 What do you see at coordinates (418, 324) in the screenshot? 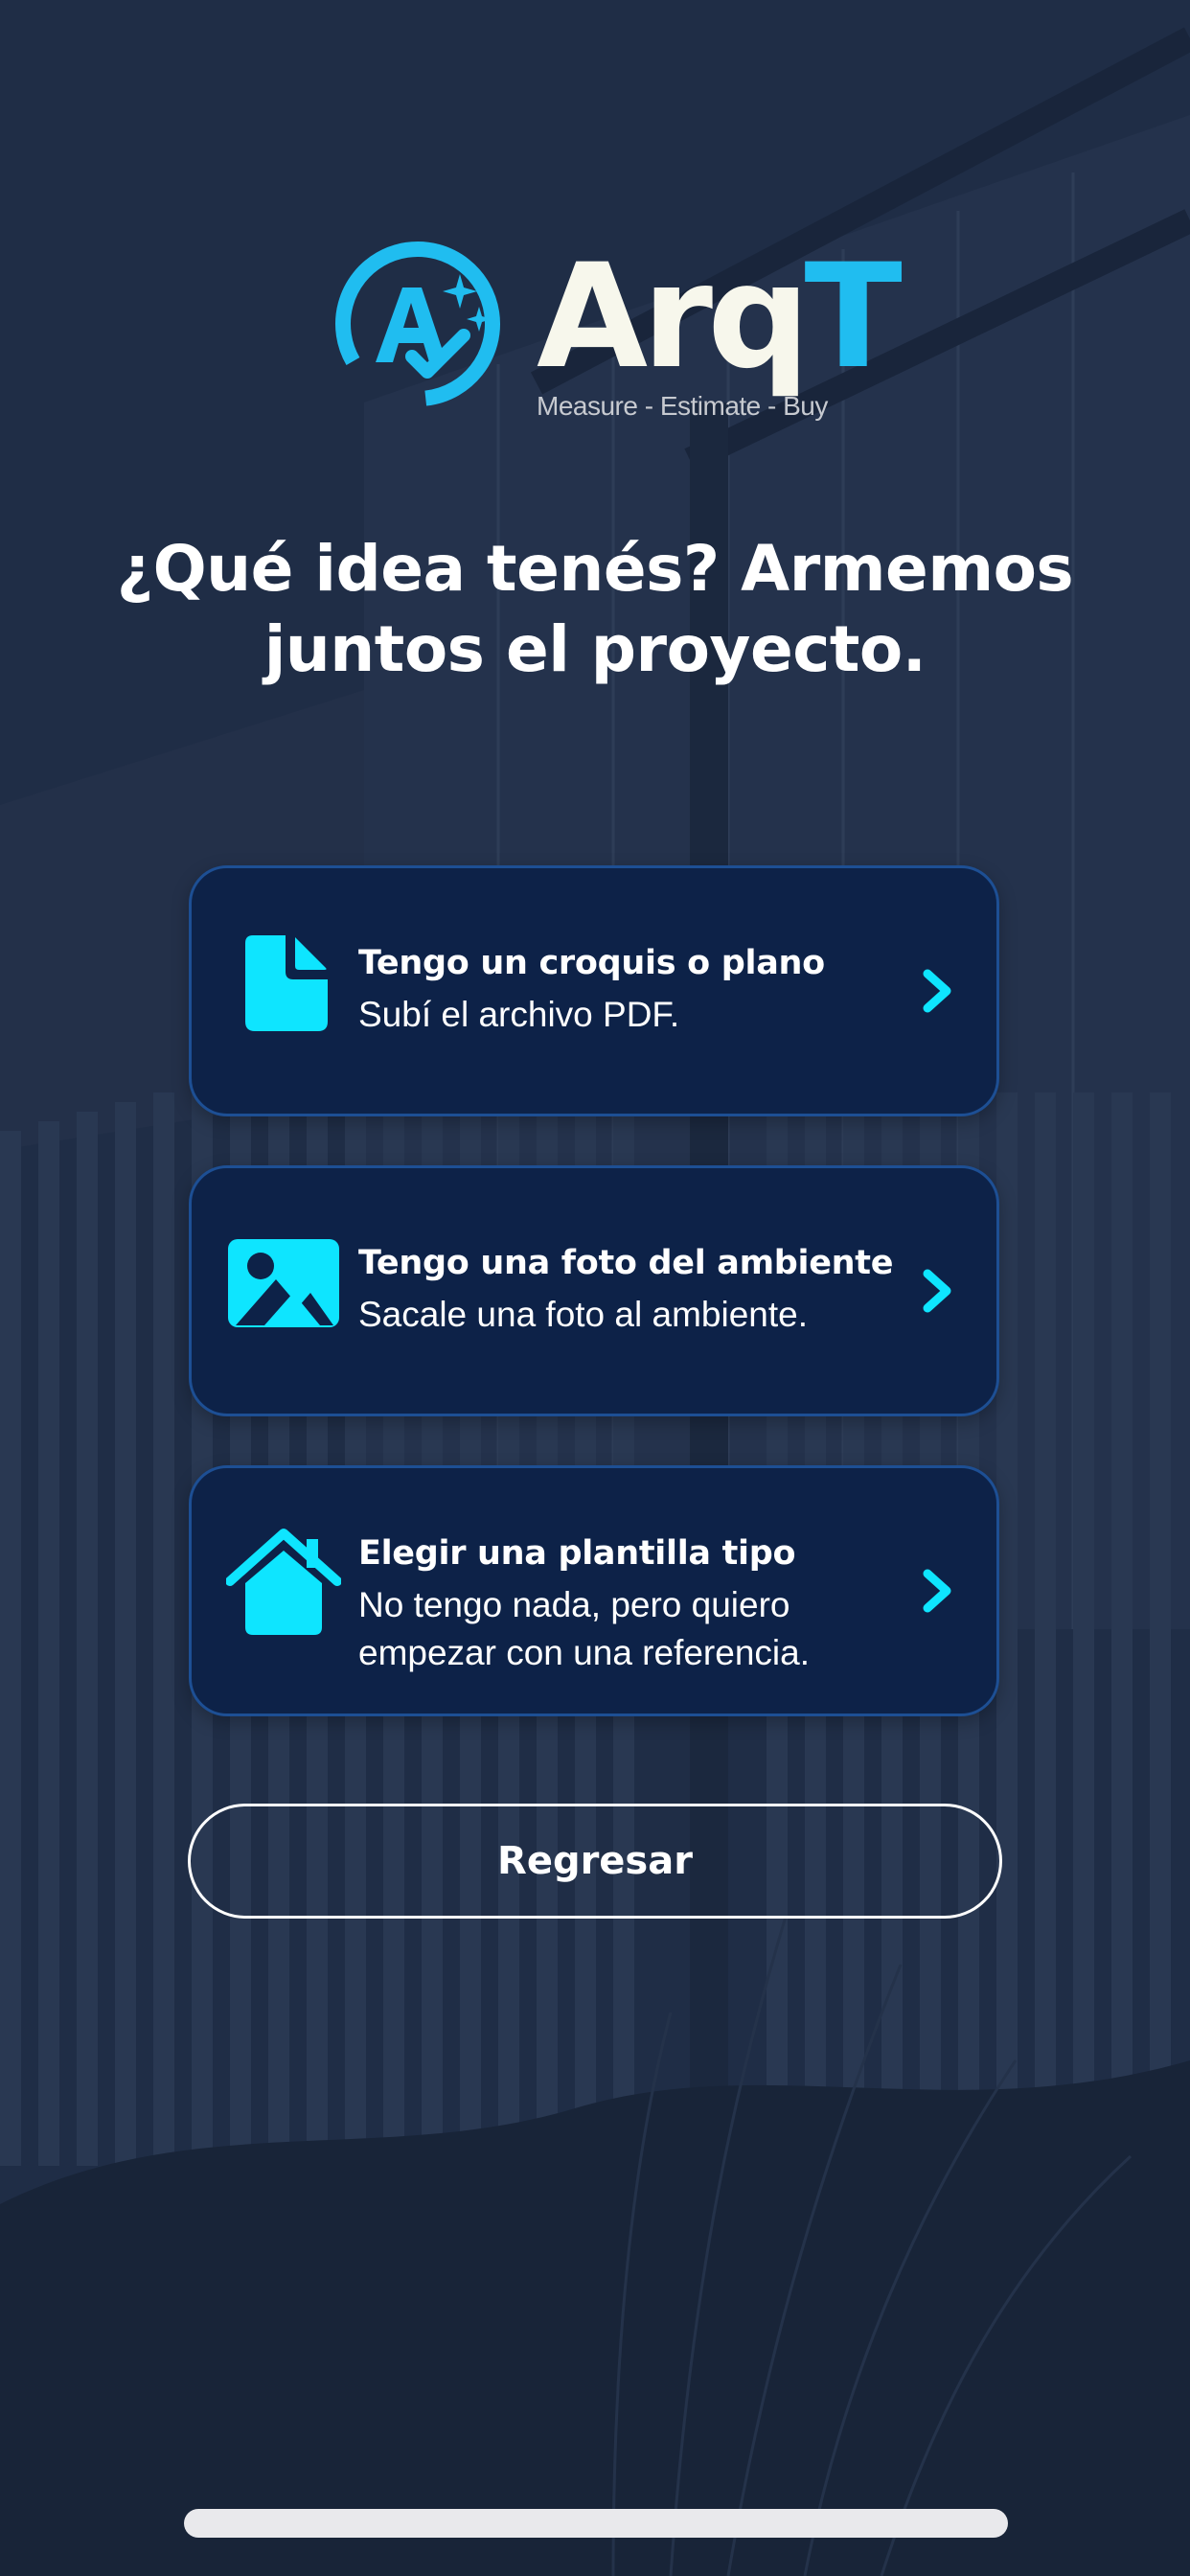
I see `arqt-logo-icon` at bounding box center [418, 324].